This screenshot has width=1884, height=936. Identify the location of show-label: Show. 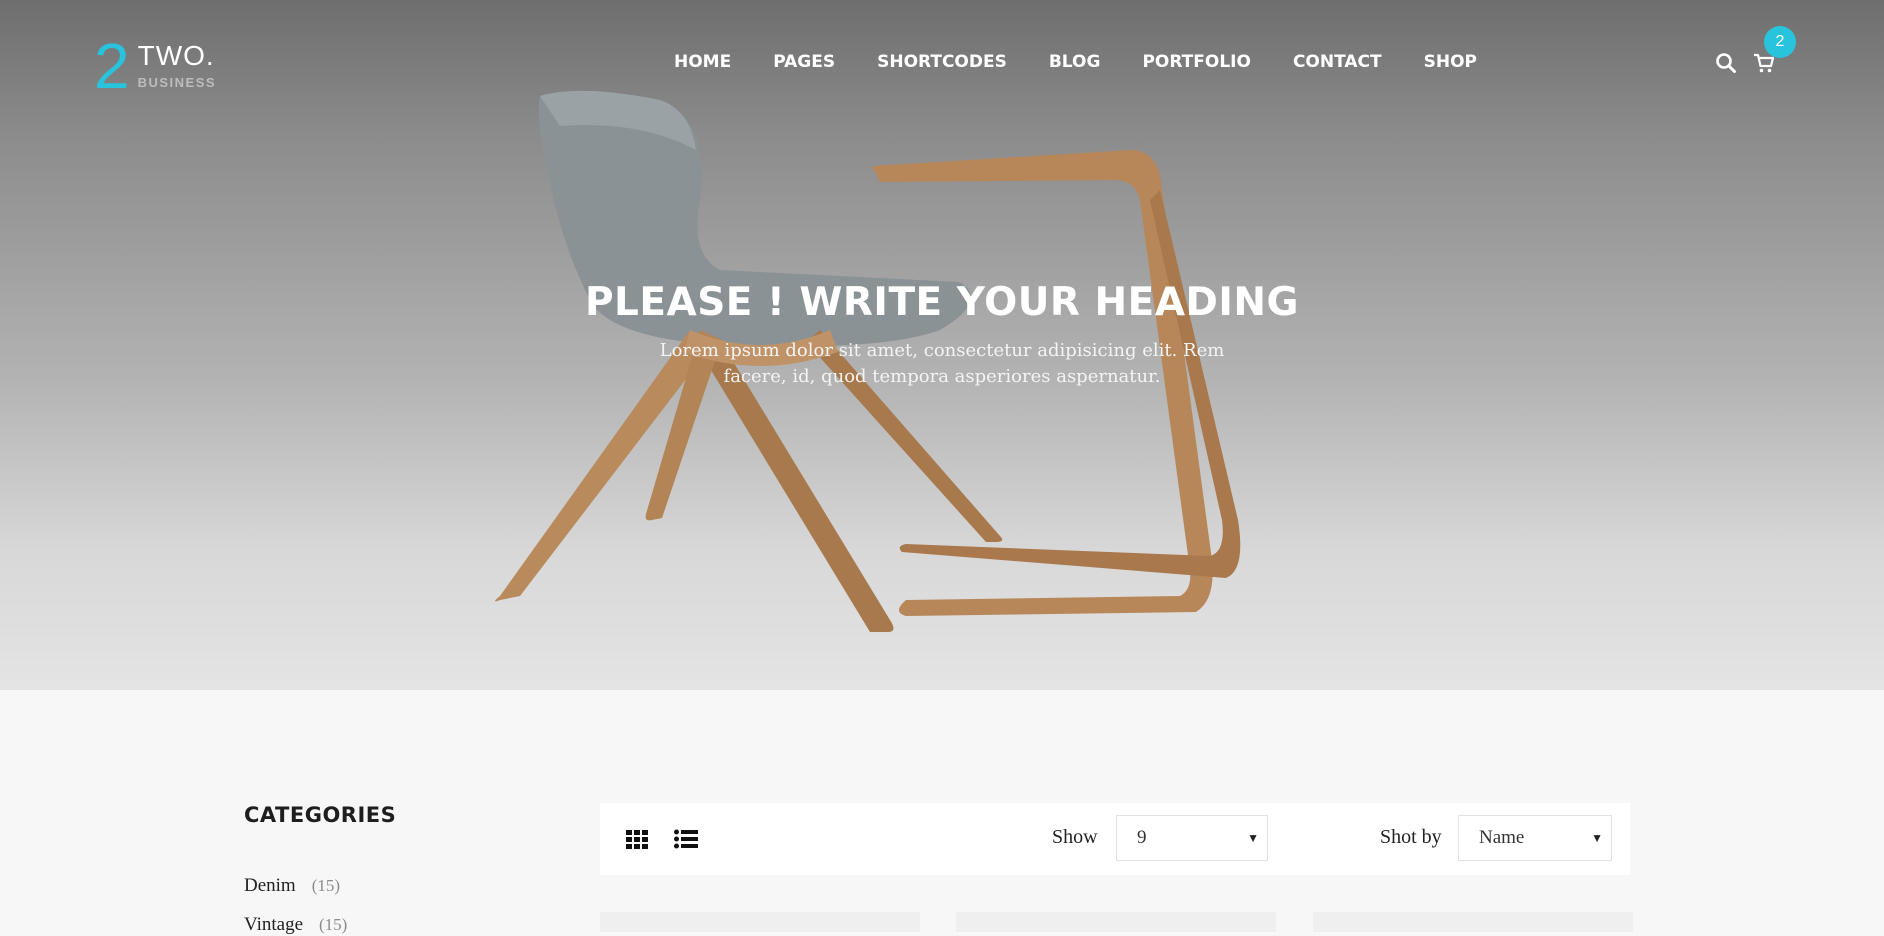
(1075, 837).